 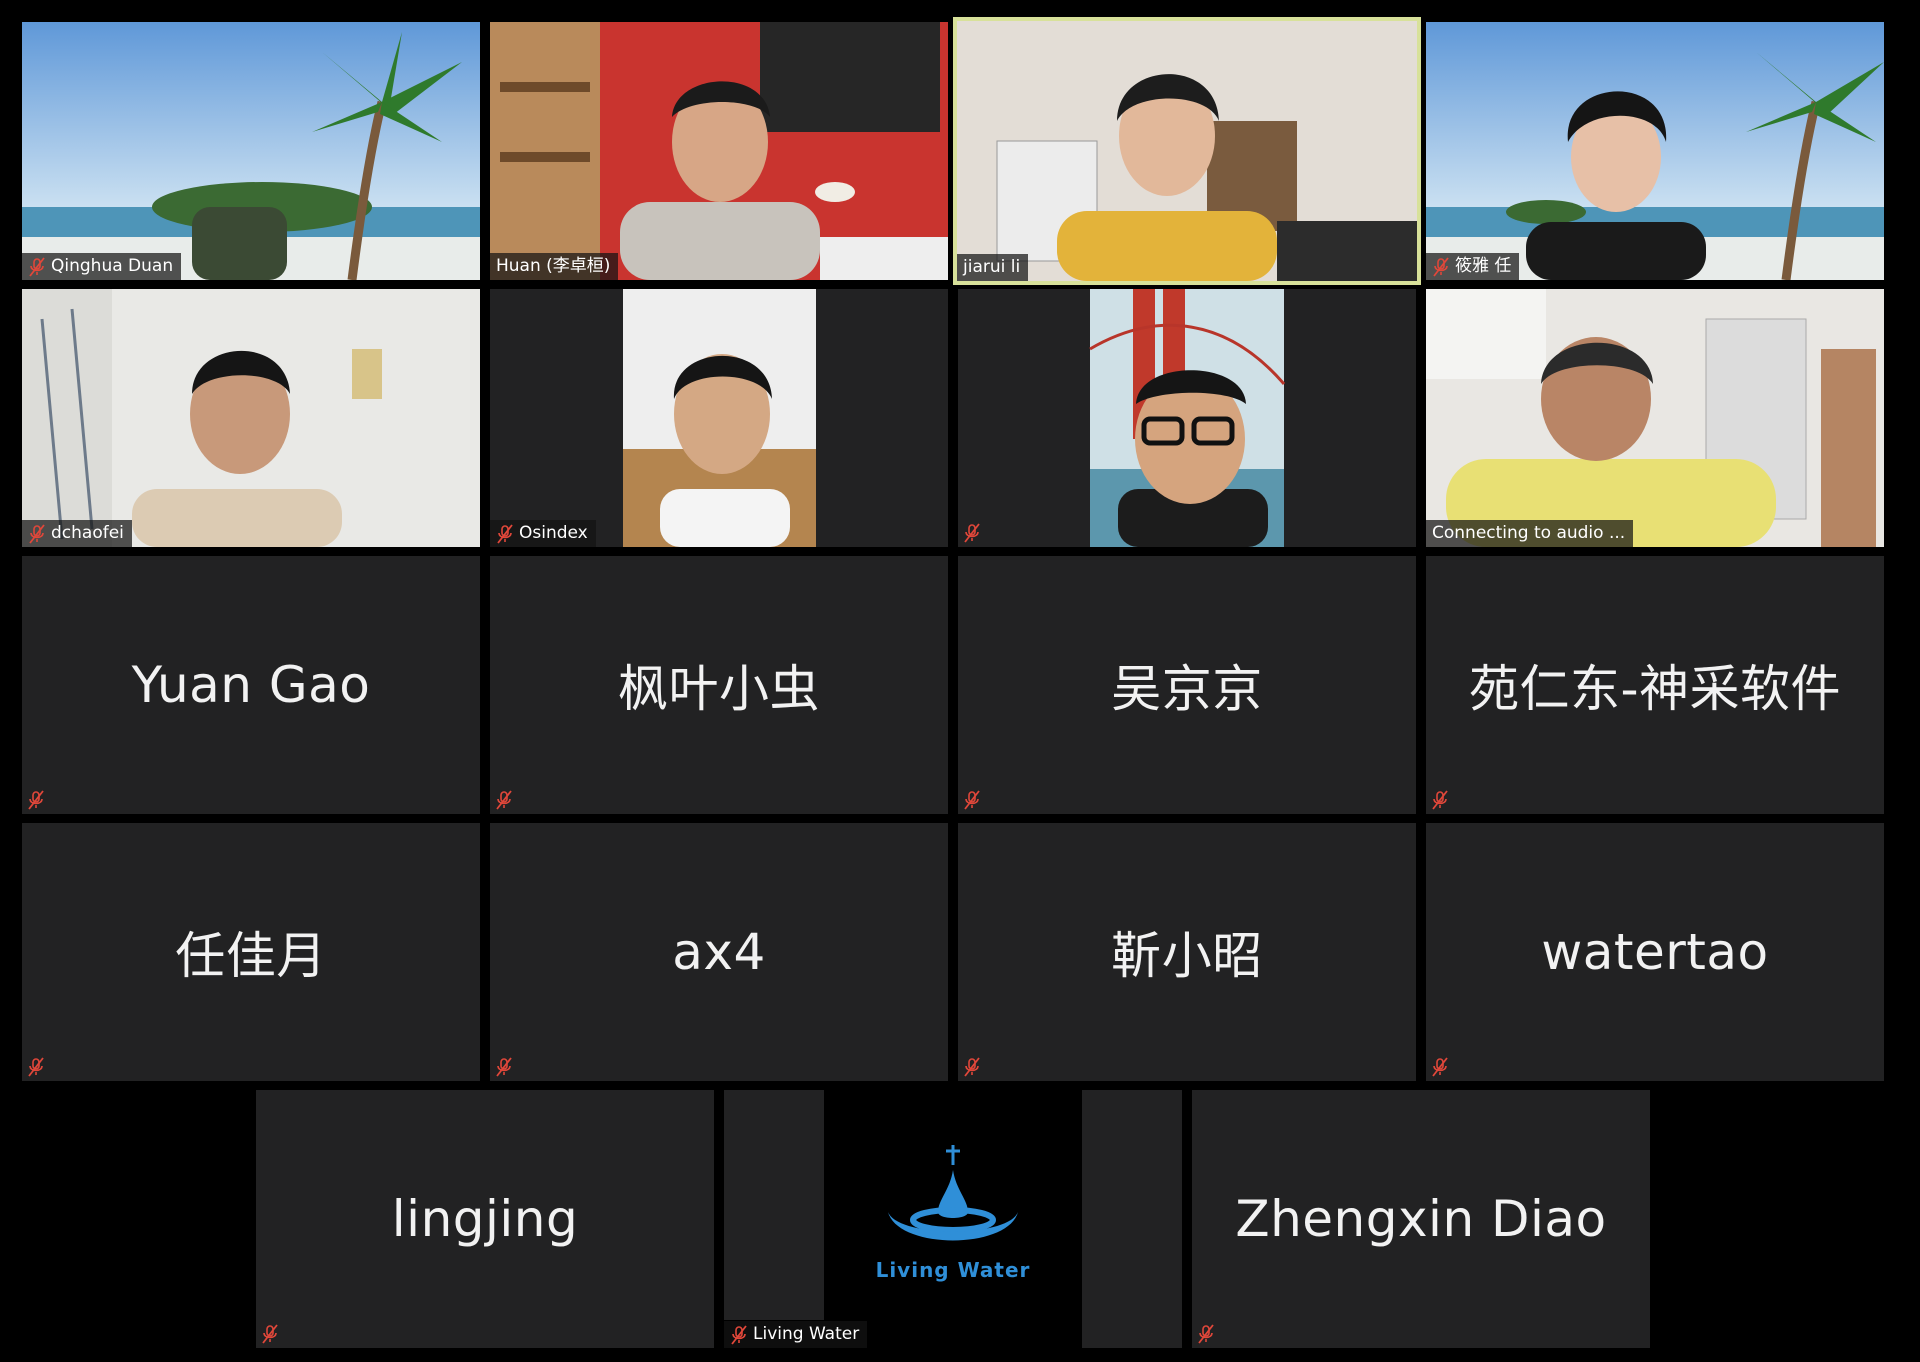 What do you see at coordinates (1132, 1219) in the screenshot?
I see `letterbox-right` at bounding box center [1132, 1219].